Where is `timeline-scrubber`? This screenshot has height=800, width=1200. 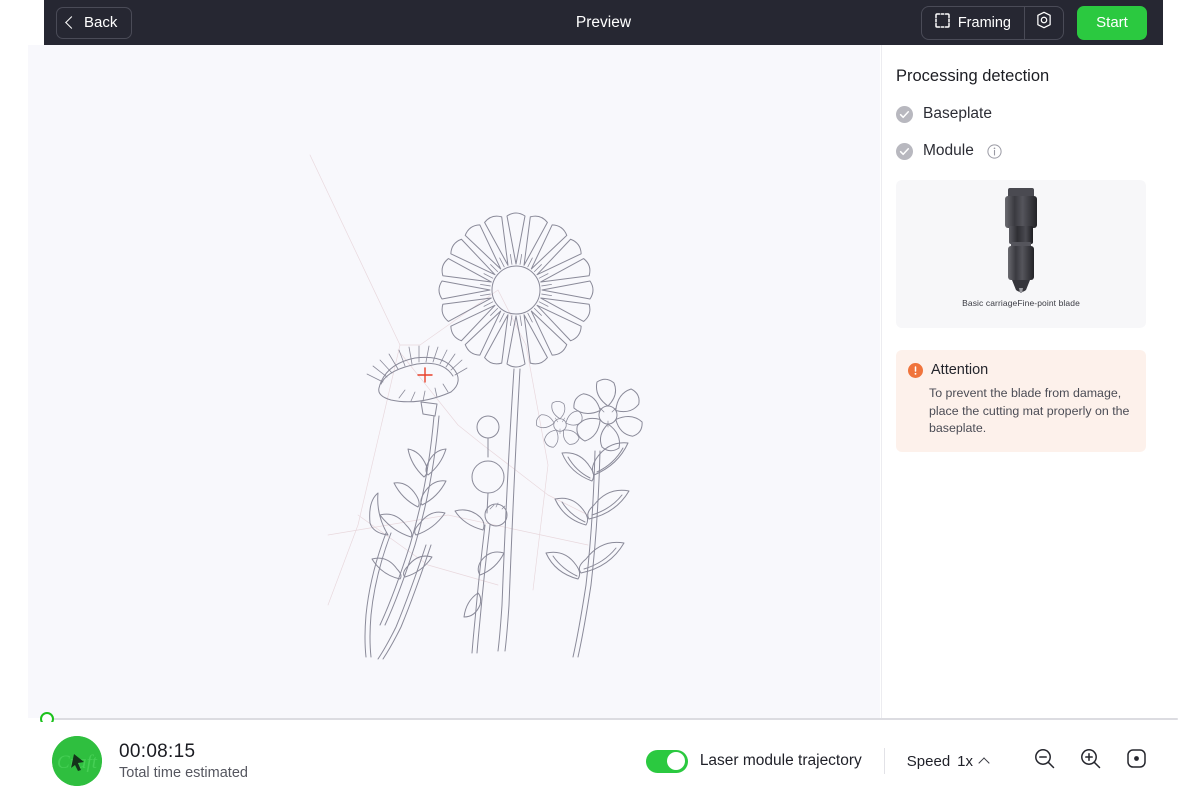
timeline-scrubber is located at coordinates (603, 719).